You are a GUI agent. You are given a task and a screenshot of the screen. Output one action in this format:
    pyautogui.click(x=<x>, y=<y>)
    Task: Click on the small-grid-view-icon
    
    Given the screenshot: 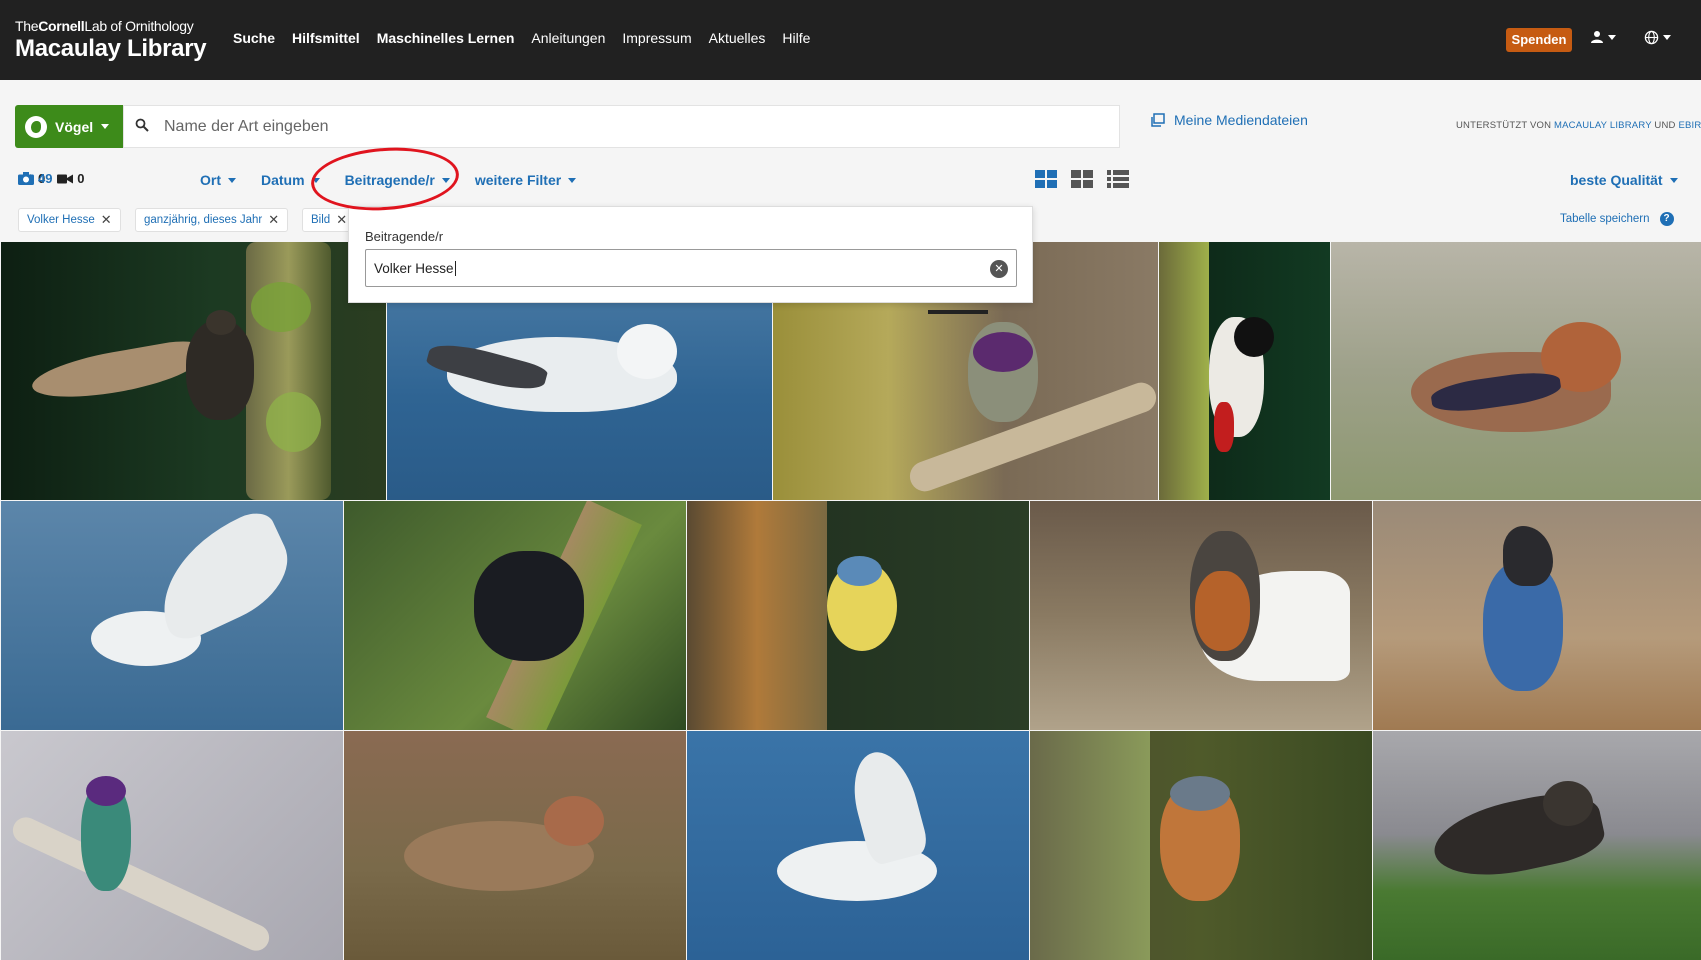 What is the action you would take?
    pyautogui.click(x=1082, y=179)
    